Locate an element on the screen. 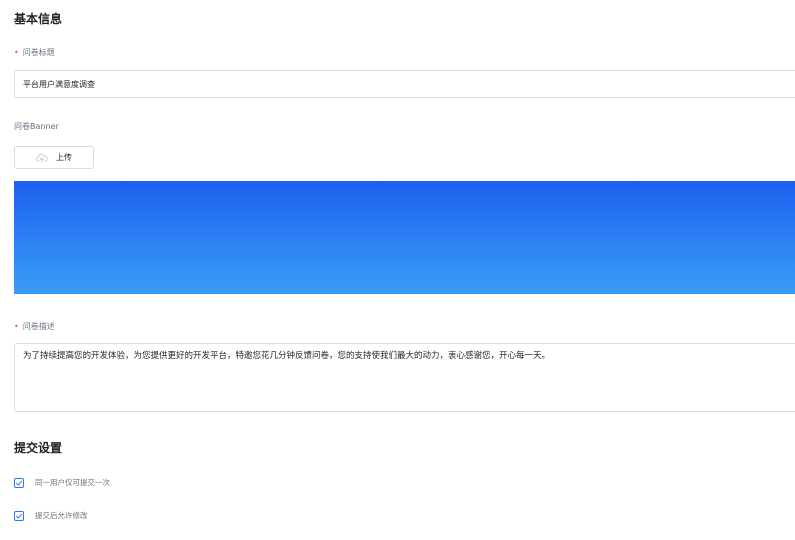 The image size is (795, 540). option-allow-edit: 提交后允许修改 is located at coordinates (51, 516).